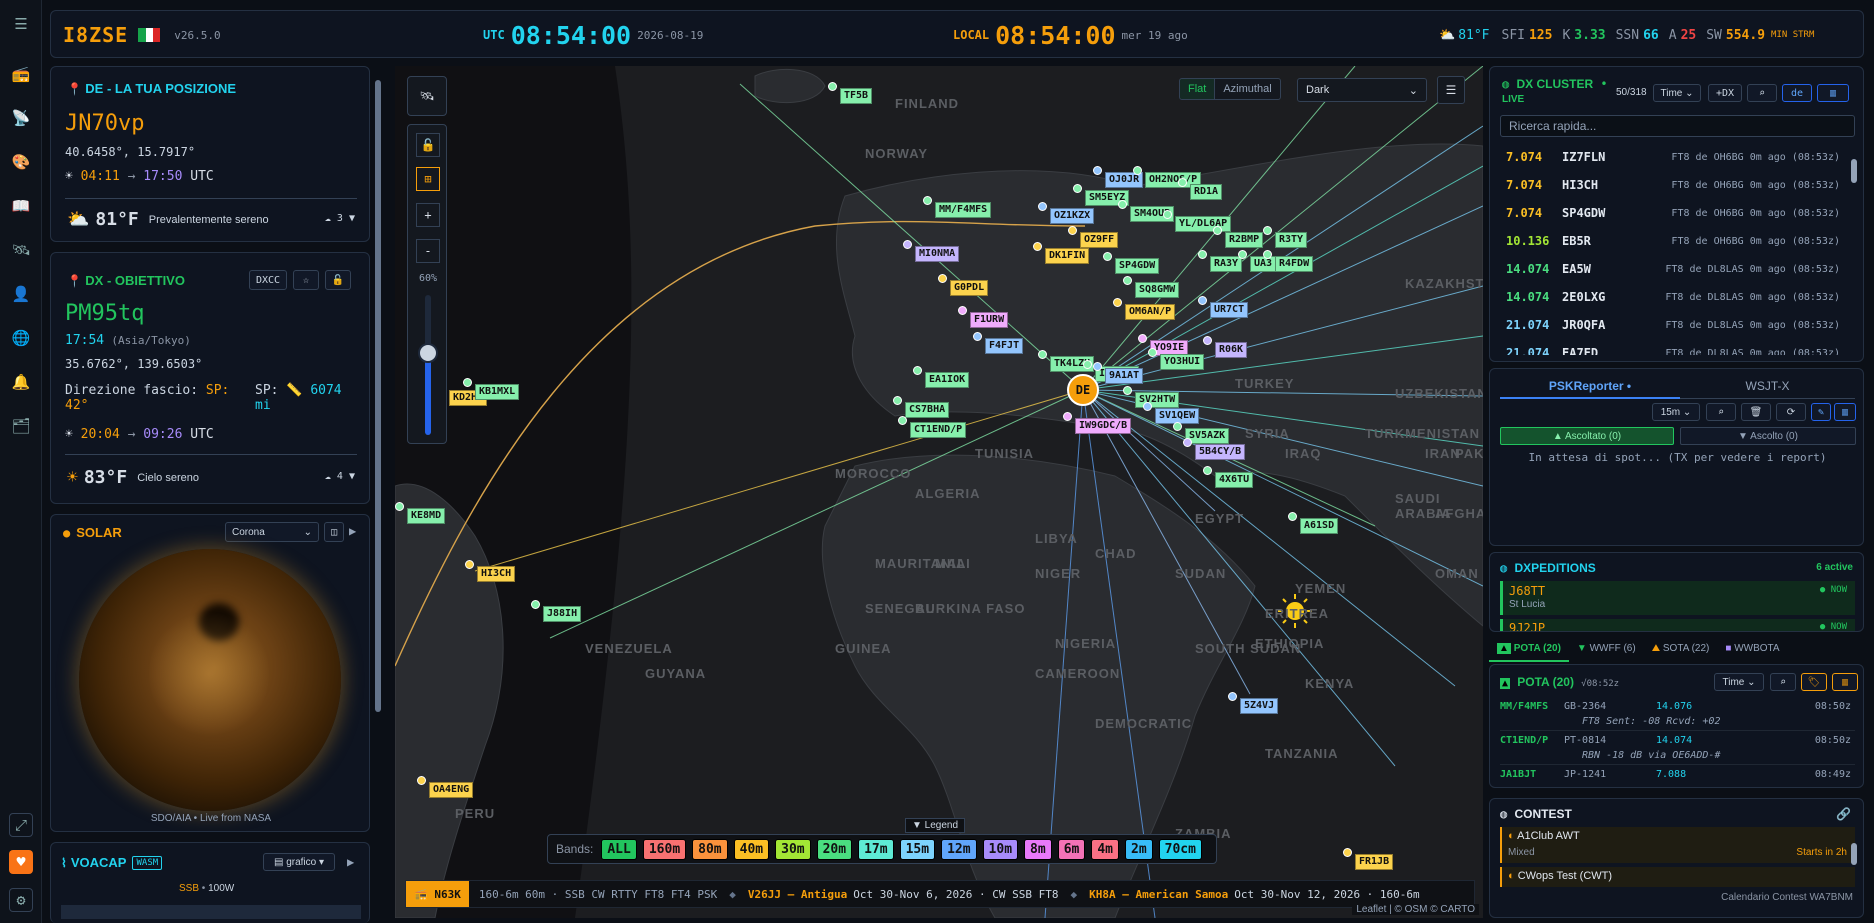 The height and width of the screenshot is (923, 1874). Describe the element at coordinates (937, 254) in the screenshot. I see `callsign-label: MI0NMA` at that location.